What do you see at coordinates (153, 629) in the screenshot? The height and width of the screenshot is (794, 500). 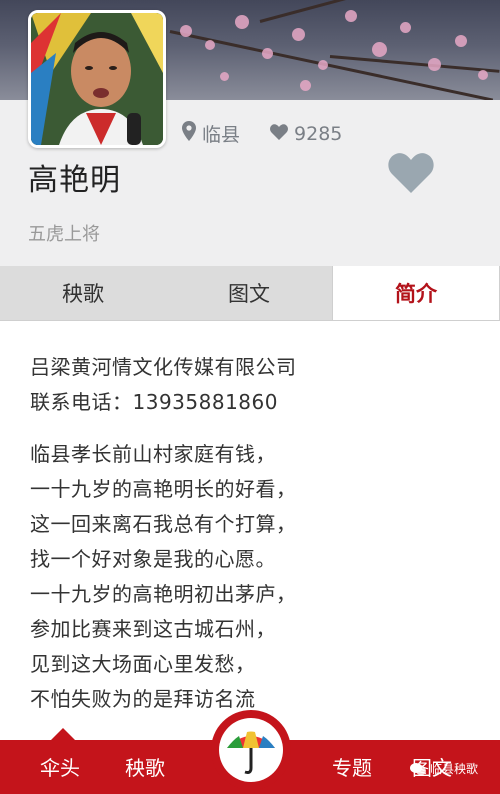 I see `lyric-line: 参加比赛来到这古城石州，` at bounding box center [153, 629].